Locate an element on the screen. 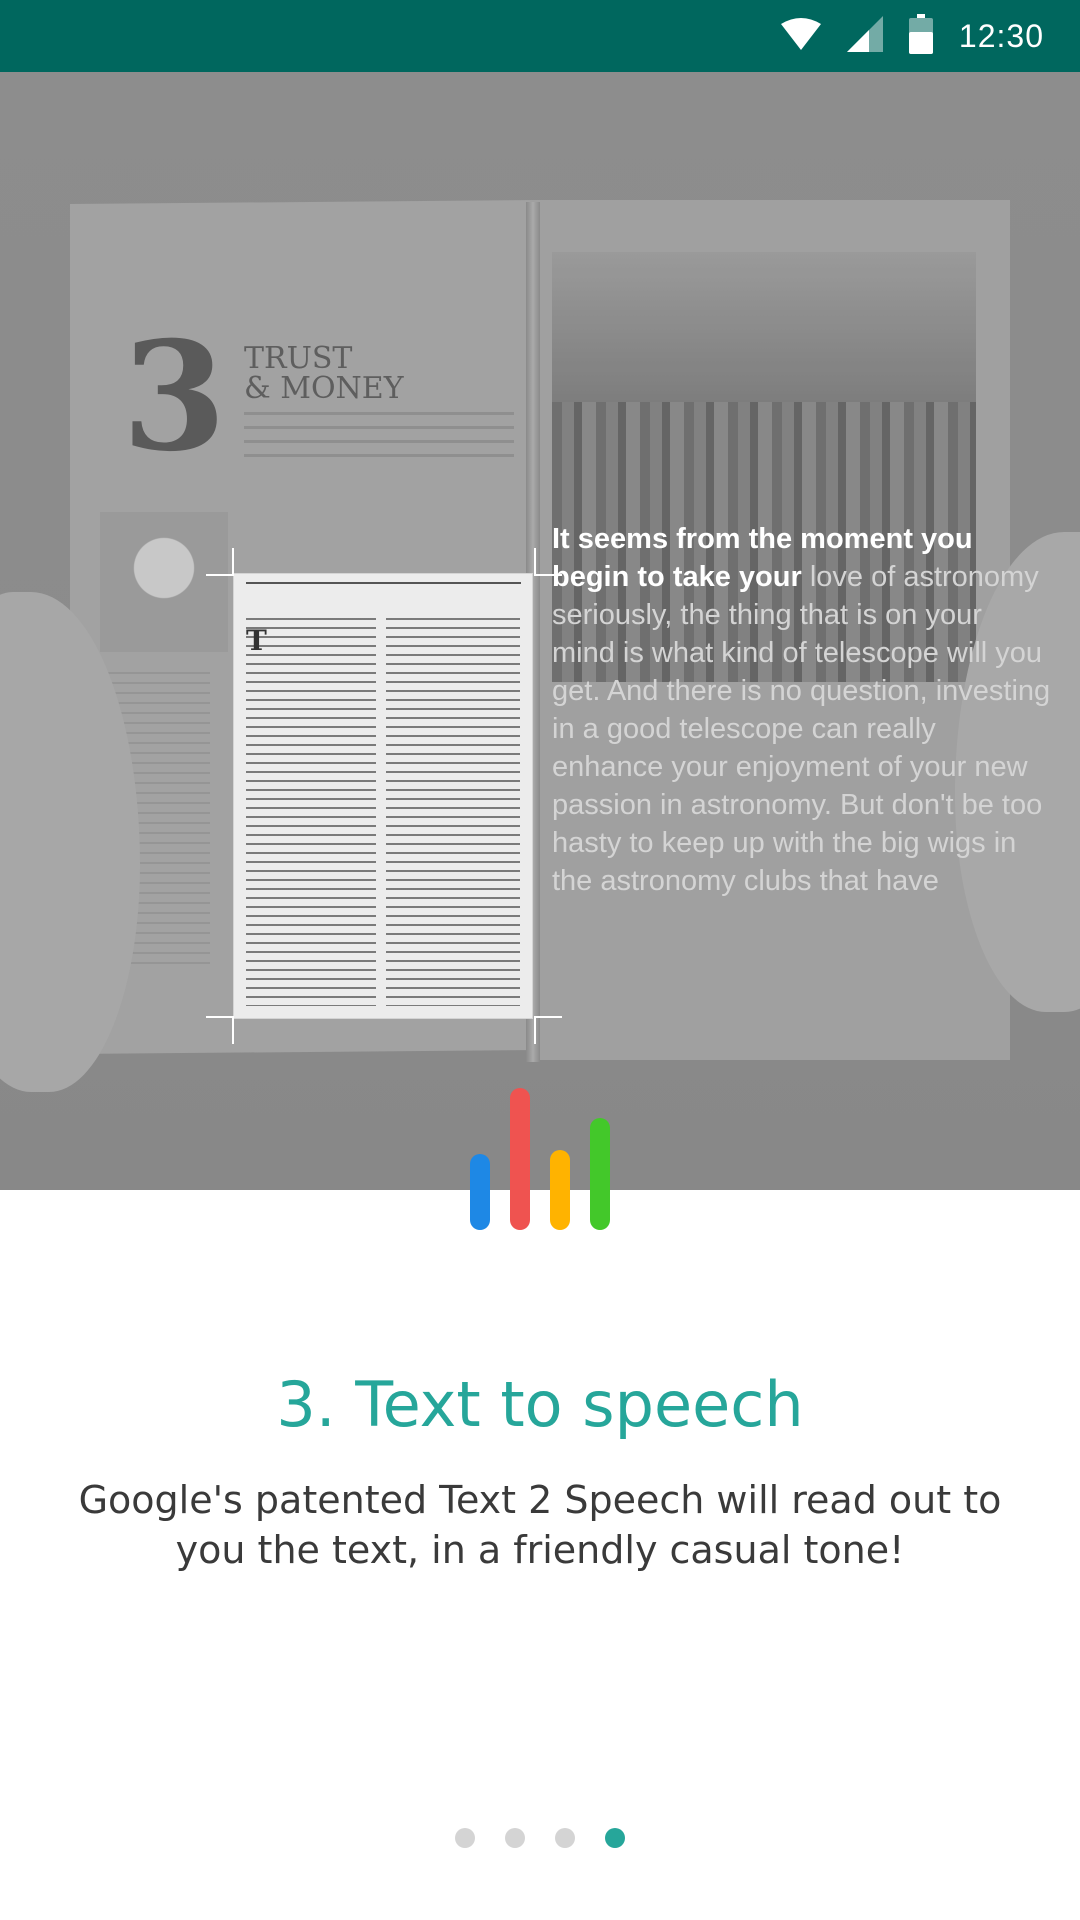 The image size is (1080, 1920). cell-signal-icon is located at coordinates (864, 36).